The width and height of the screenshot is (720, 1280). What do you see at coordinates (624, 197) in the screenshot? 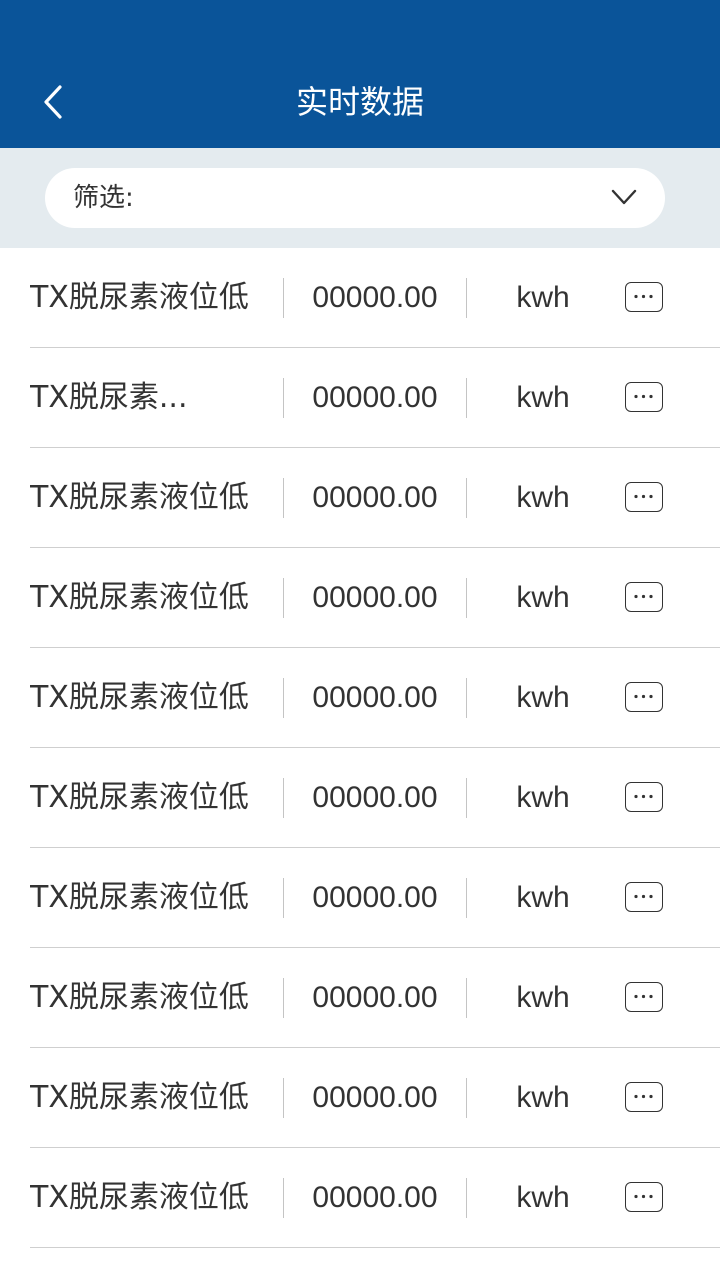
I see `chevron-down-icon` at bounding box center [624, 197].